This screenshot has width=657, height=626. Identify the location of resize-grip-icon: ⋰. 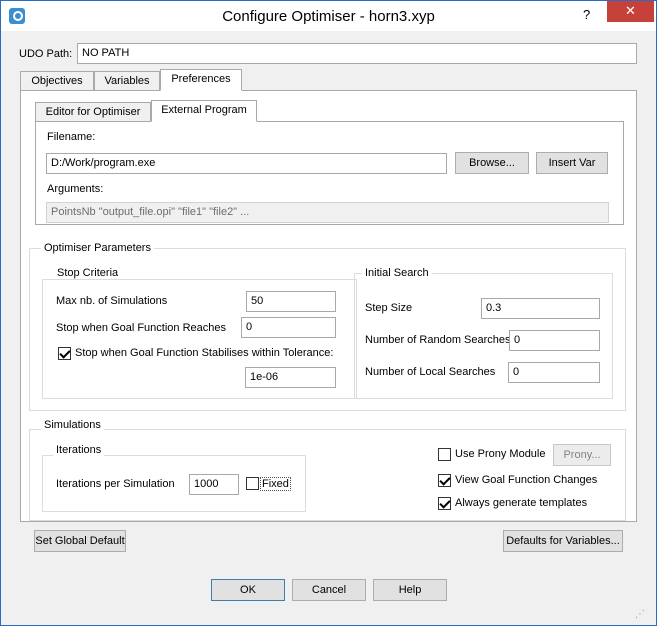
(641, 615).